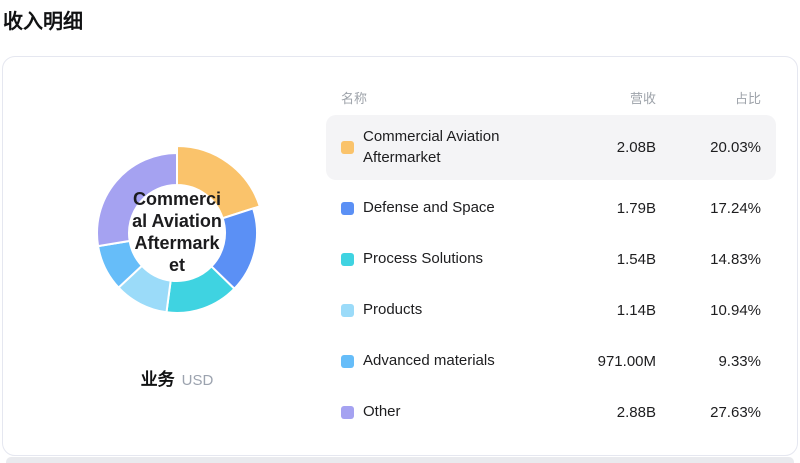 This screenshot has width=800, height=463. Describe the element at coordinates (382, 412) in the screenshot. I see `series-name: Other` at that location.